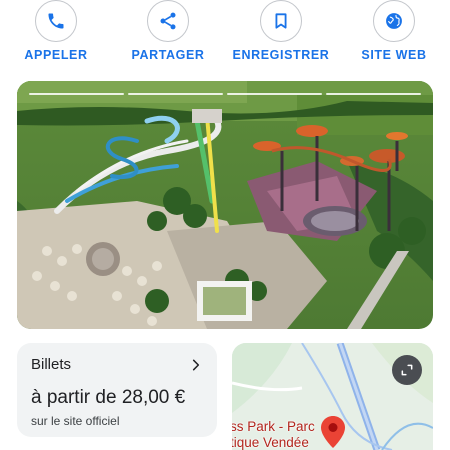  Describe the element at coordinates (75, 421) in the screenshot. I see `tickets-source: sur le site officiel` at that location.